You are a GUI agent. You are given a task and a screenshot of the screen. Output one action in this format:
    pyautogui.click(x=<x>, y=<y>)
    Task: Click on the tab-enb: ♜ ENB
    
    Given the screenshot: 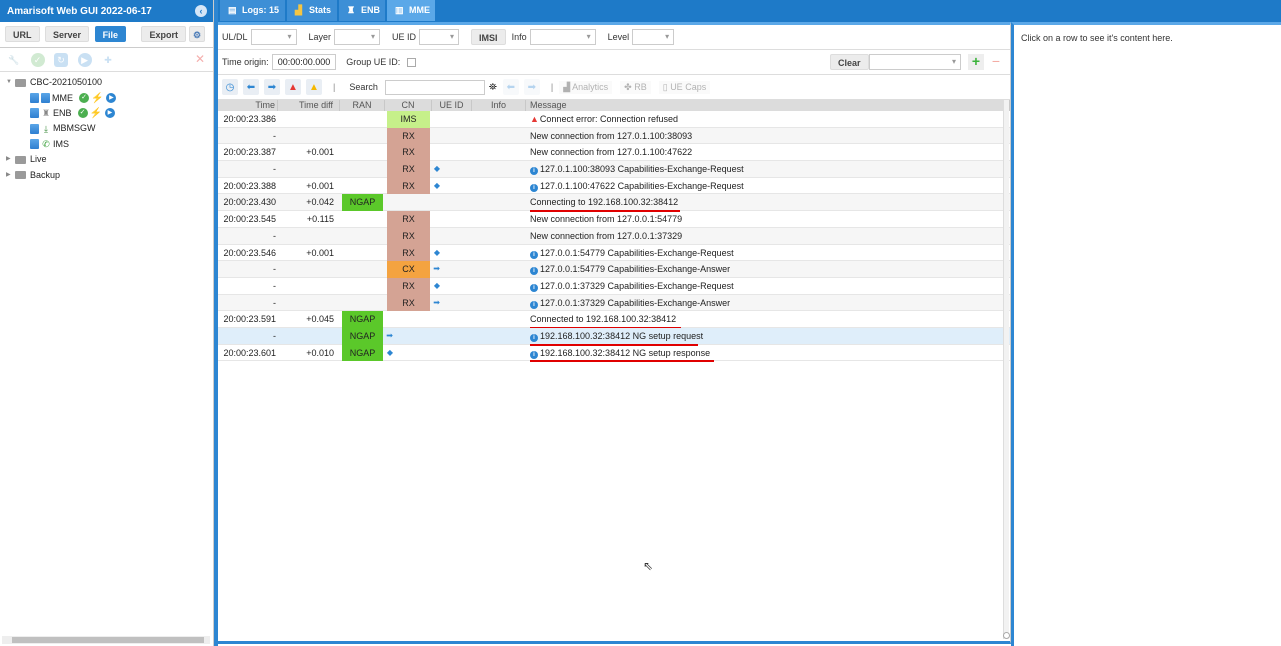 What is the action you would take?
    pyautogui.click(x=362, y=10)
    